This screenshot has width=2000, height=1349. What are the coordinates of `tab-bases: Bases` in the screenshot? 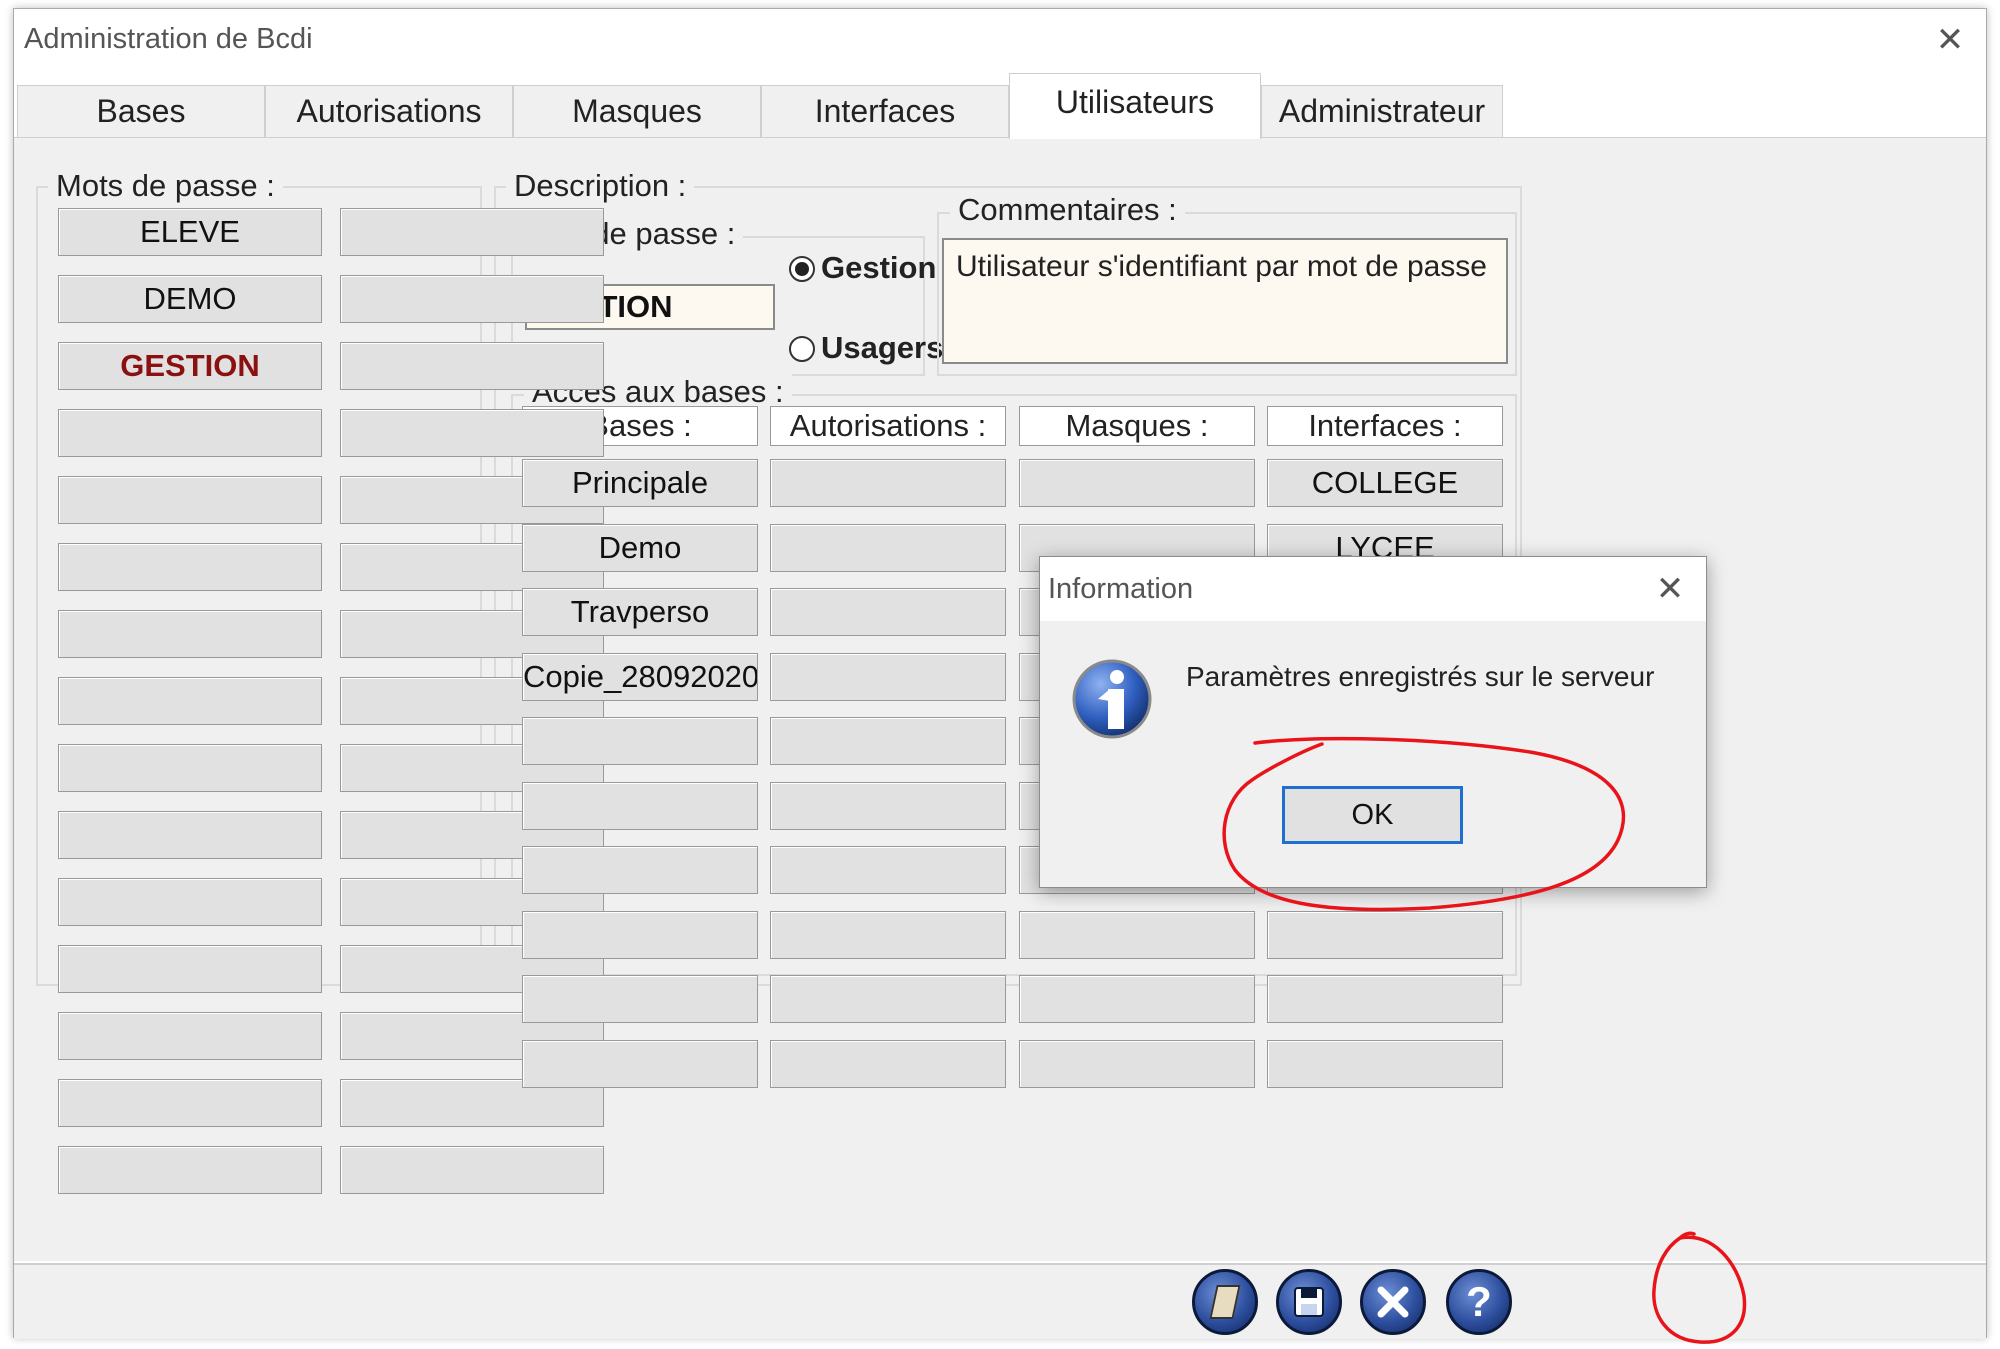 It's located at (141, 112).